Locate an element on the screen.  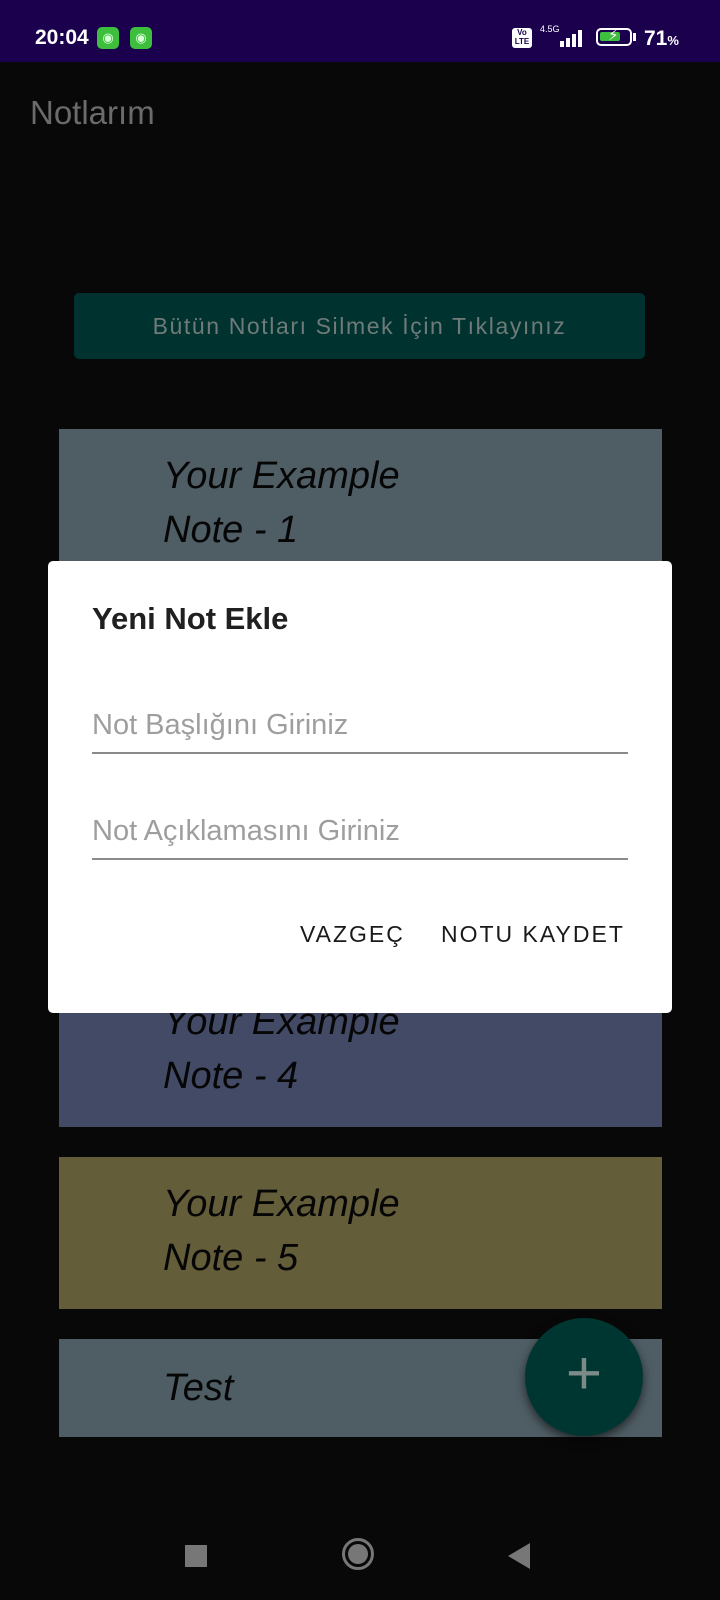
recents-icon is located at coordinates (196, 1556).